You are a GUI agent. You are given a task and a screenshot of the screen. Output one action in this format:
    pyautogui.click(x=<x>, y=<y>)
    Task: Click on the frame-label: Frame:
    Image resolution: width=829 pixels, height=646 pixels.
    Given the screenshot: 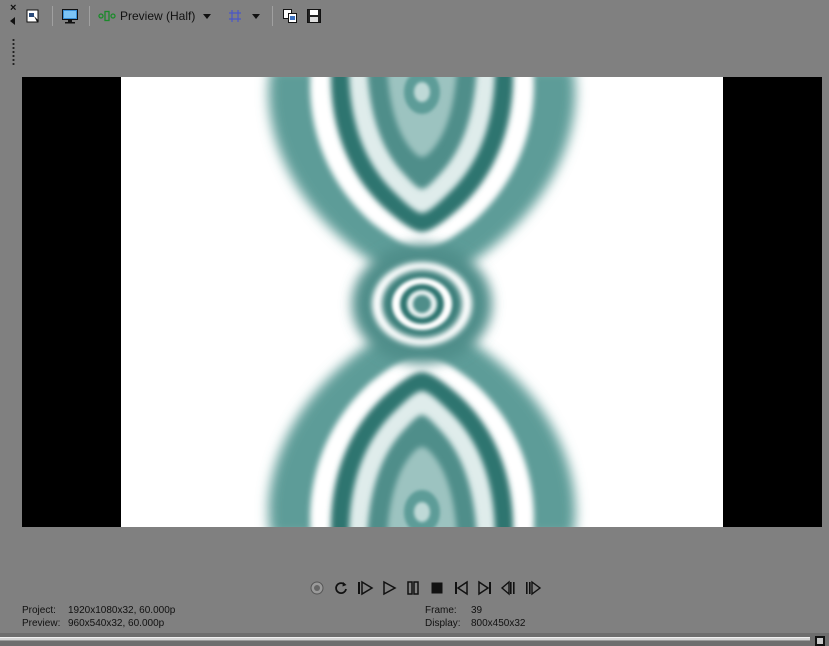 What is the action you would take?
    pyautogui.click(x=441, y=610)
    